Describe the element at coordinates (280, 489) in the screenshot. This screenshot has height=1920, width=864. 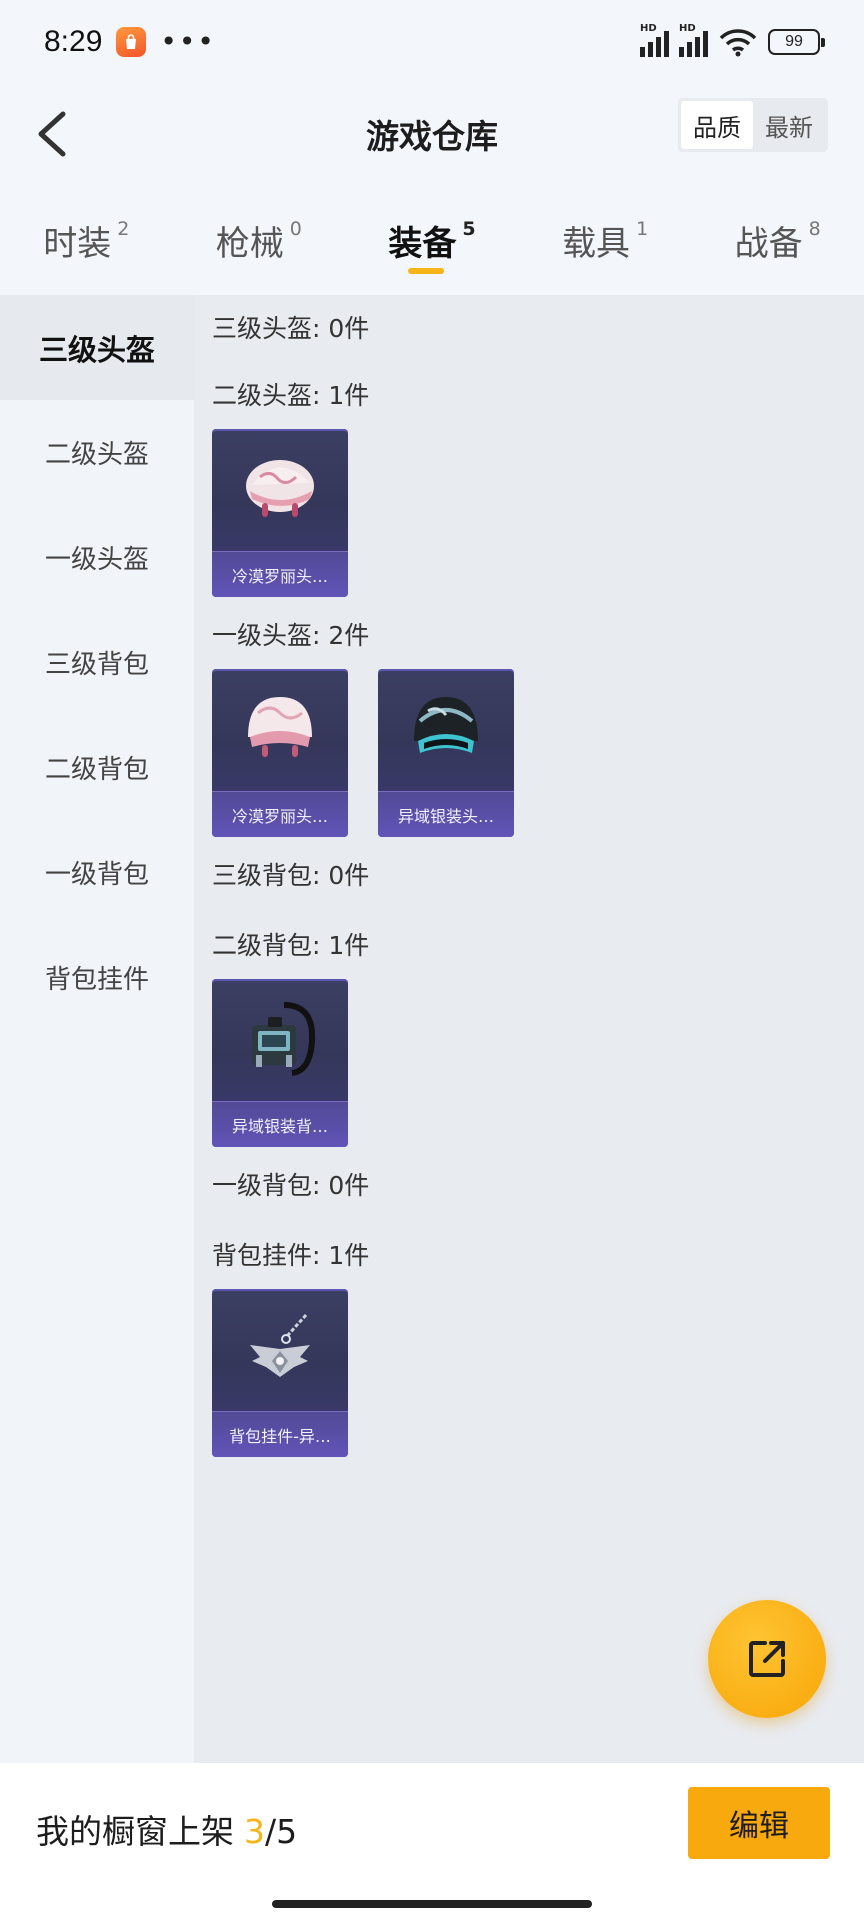
I see `pink-helmet-icon` at that location.